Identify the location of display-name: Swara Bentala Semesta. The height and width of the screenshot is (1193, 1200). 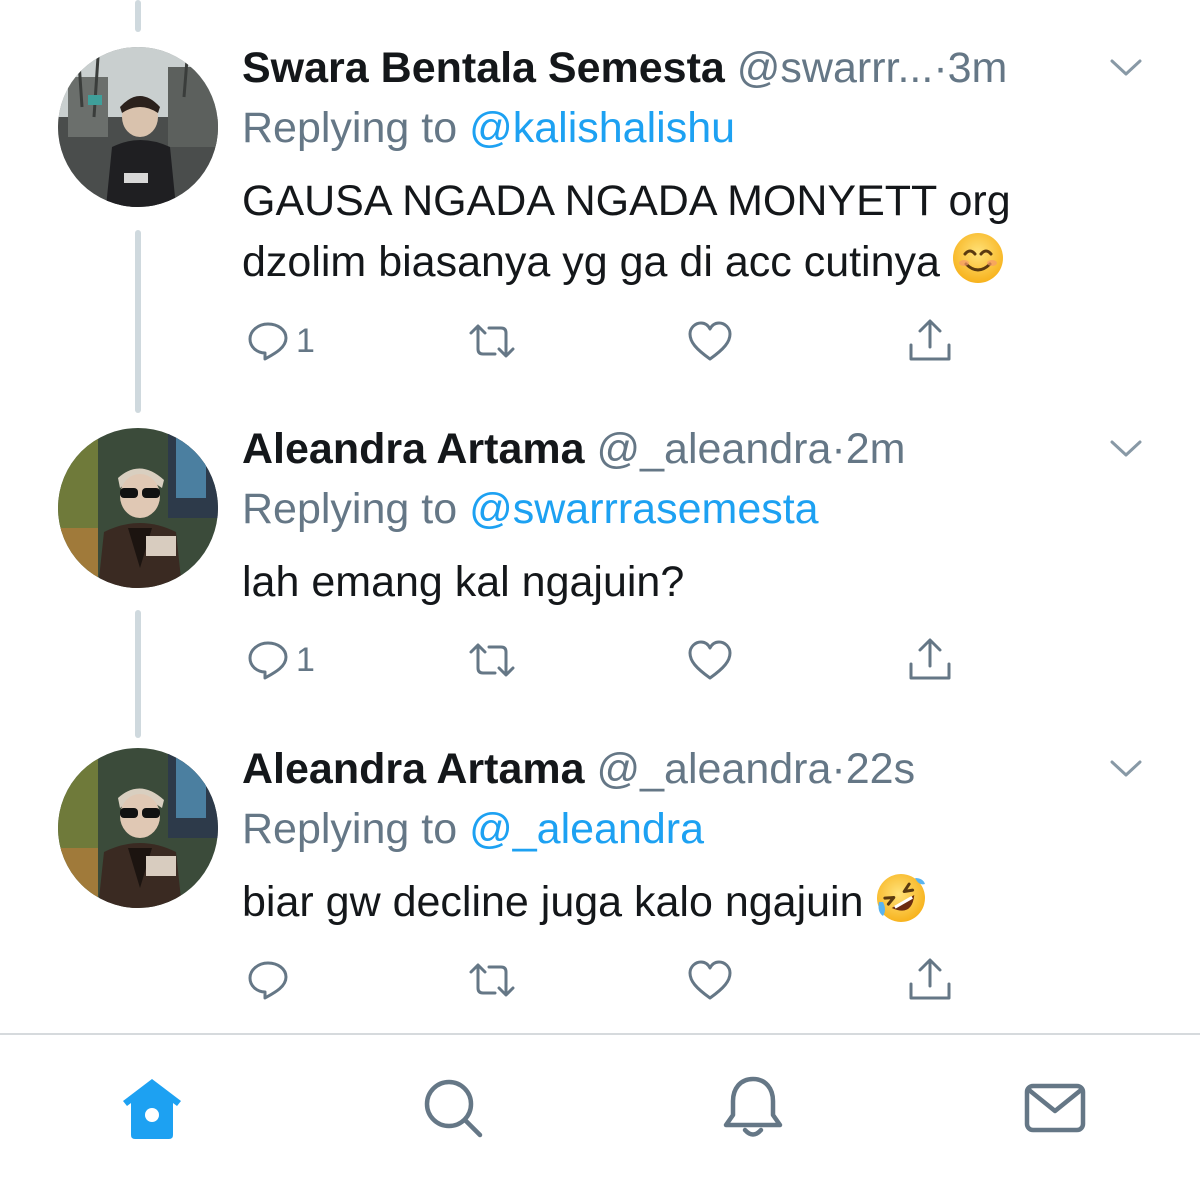
(483, 68).